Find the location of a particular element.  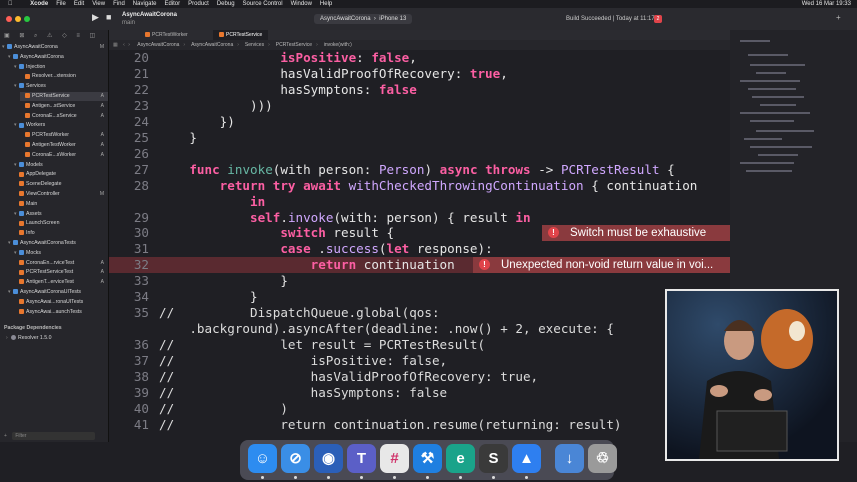

stop-icon: ■ is located at coordinates (108, 17).